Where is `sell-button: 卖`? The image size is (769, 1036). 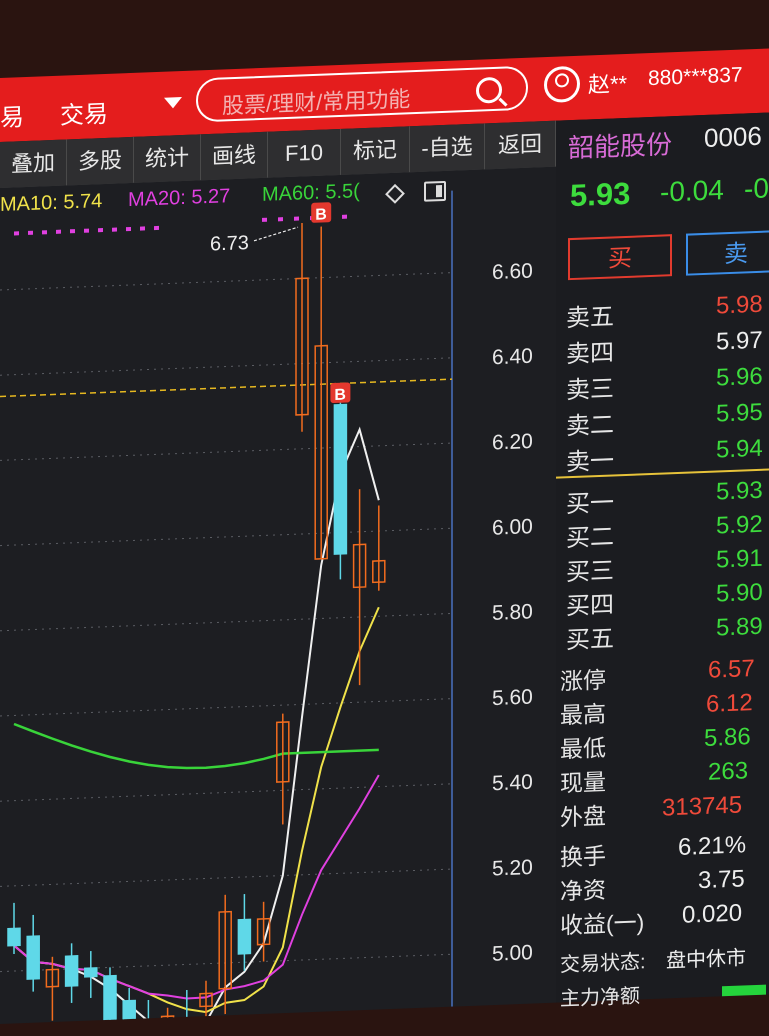
sell-button: 卖 is located at coordinates (727, 253).